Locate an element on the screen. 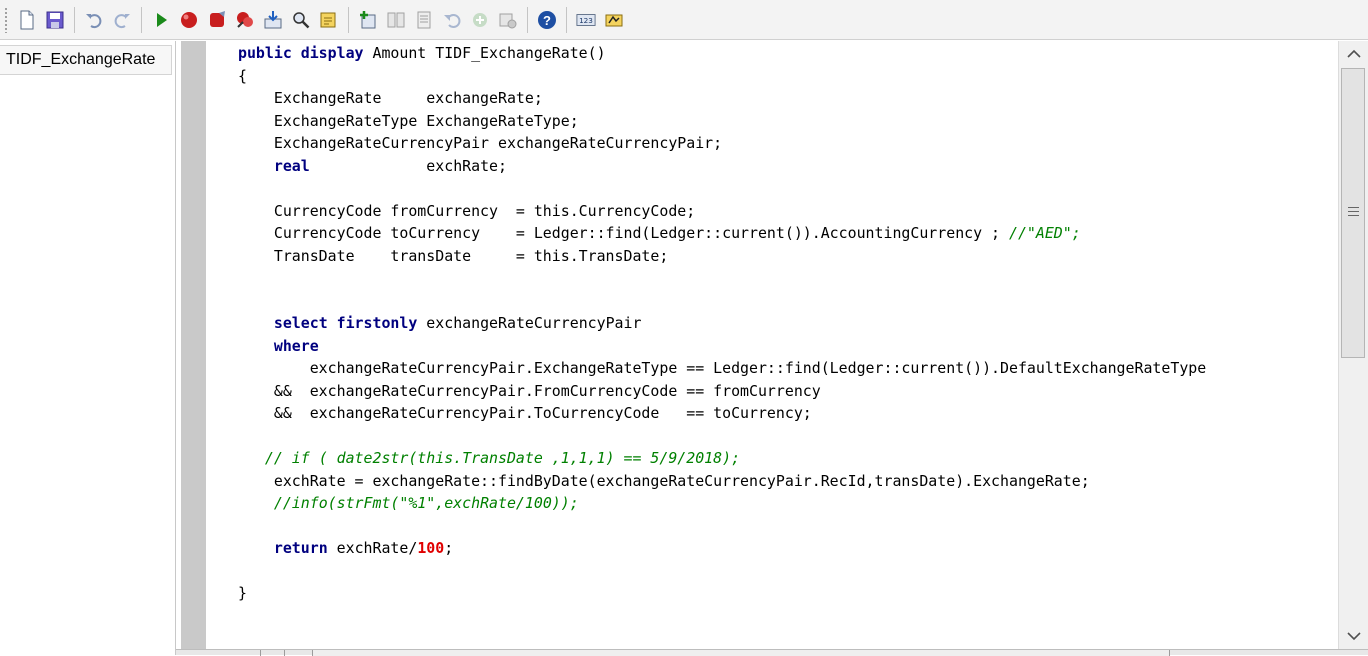 Image resolution: width=1368 pixels, height=656 pixels. remove-breakpoints-icon is located at coordinates (245, 19).